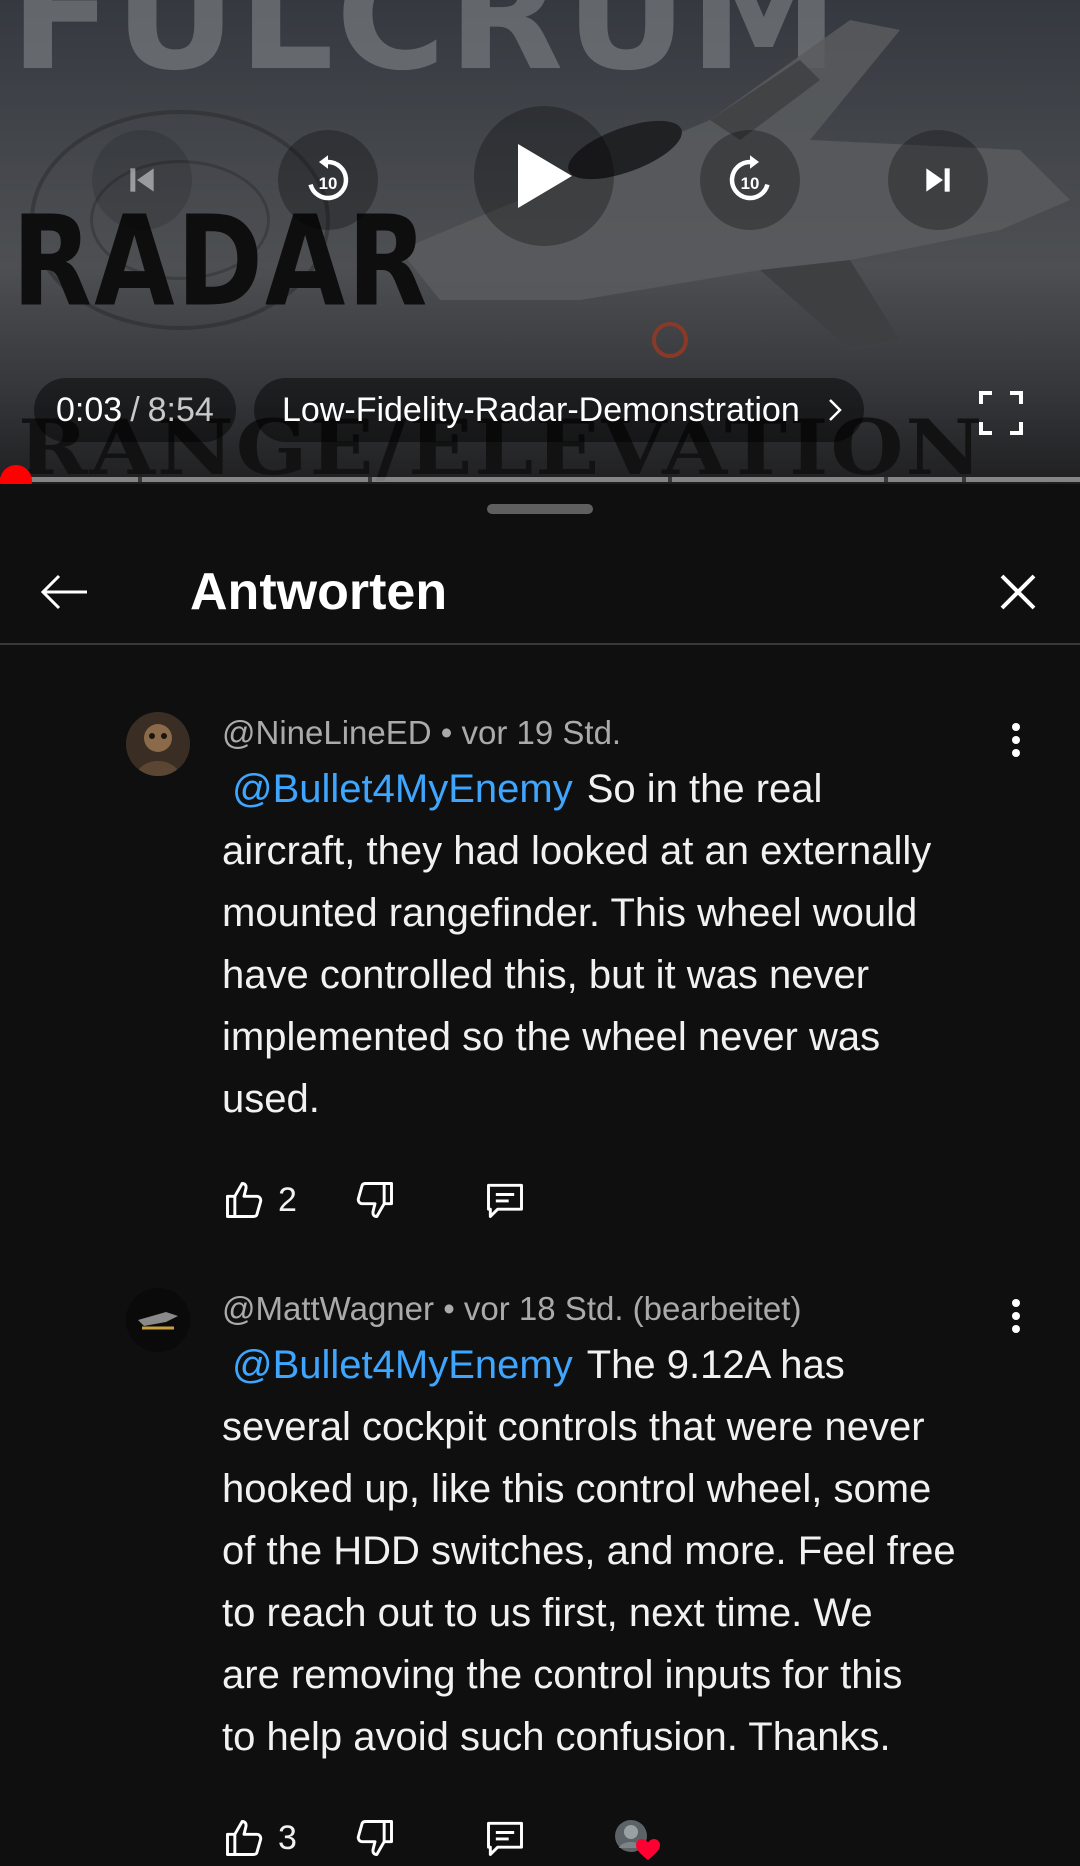  Describe the element at coordinates (540, 509) in the screenshot. I see `drag-handle` at that location.